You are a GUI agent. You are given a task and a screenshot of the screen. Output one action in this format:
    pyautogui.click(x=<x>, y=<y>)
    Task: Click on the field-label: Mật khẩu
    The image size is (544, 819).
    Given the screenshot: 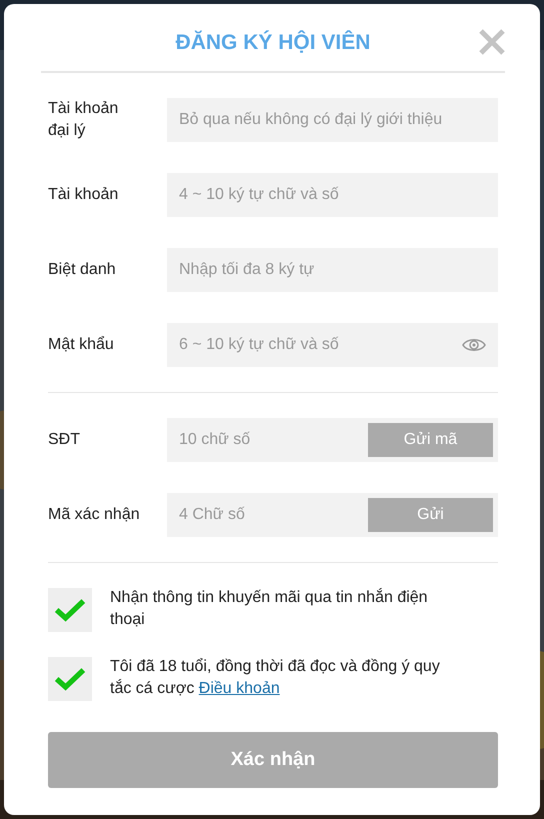 What is the action you would take?
    pyautogui.click(x=81, y=345)
    